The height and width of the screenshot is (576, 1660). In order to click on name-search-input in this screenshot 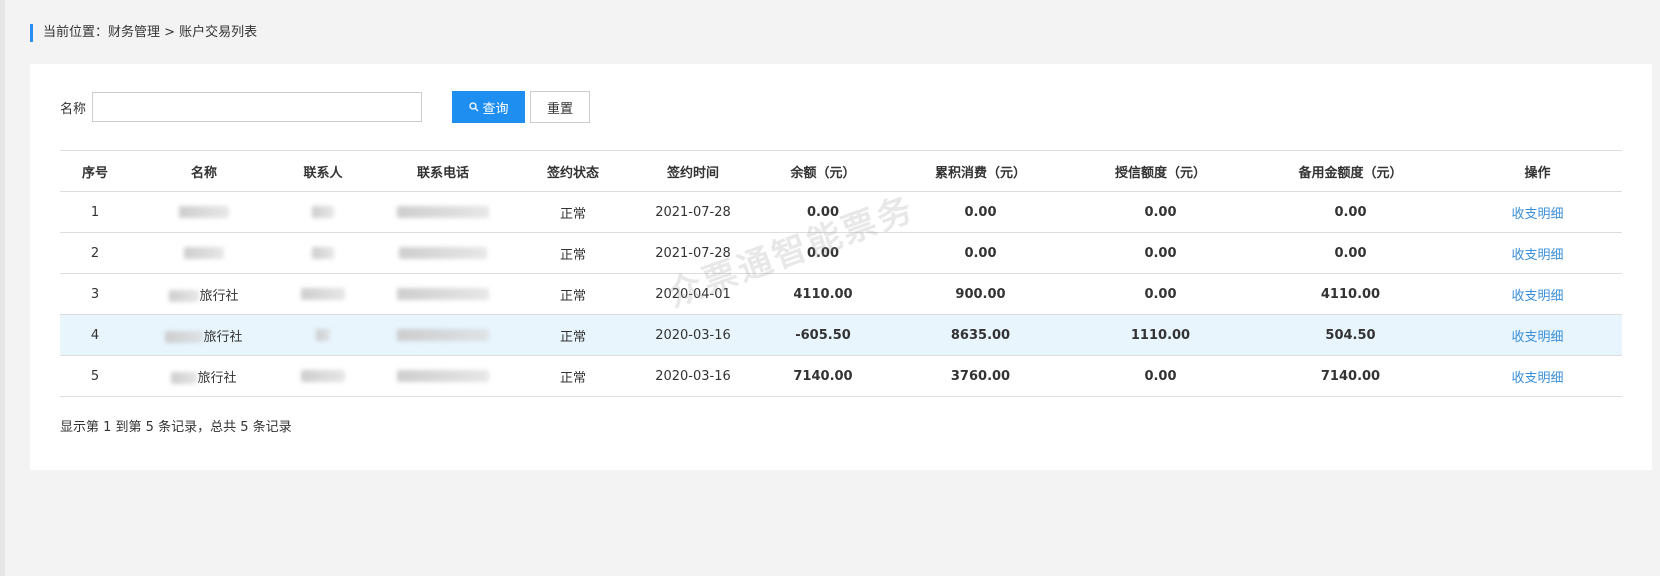, I will do `click(257, 107)`.